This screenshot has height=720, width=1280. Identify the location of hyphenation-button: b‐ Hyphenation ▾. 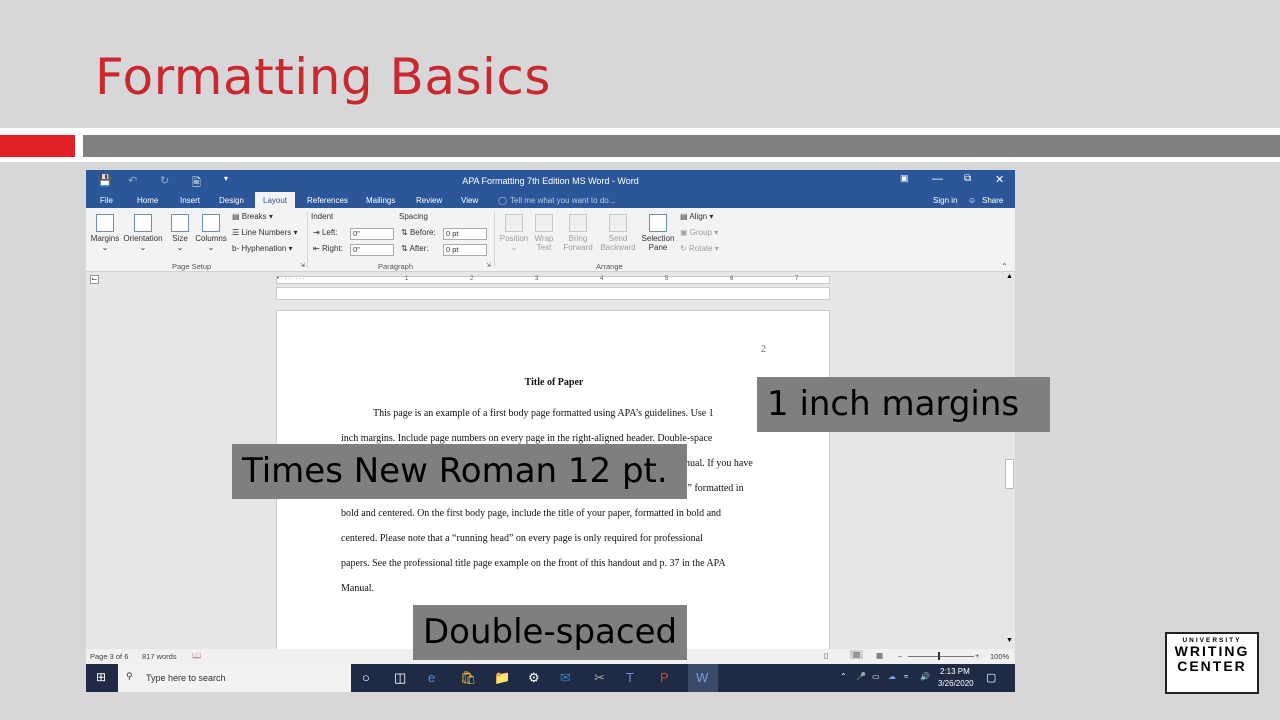
(262, 248).